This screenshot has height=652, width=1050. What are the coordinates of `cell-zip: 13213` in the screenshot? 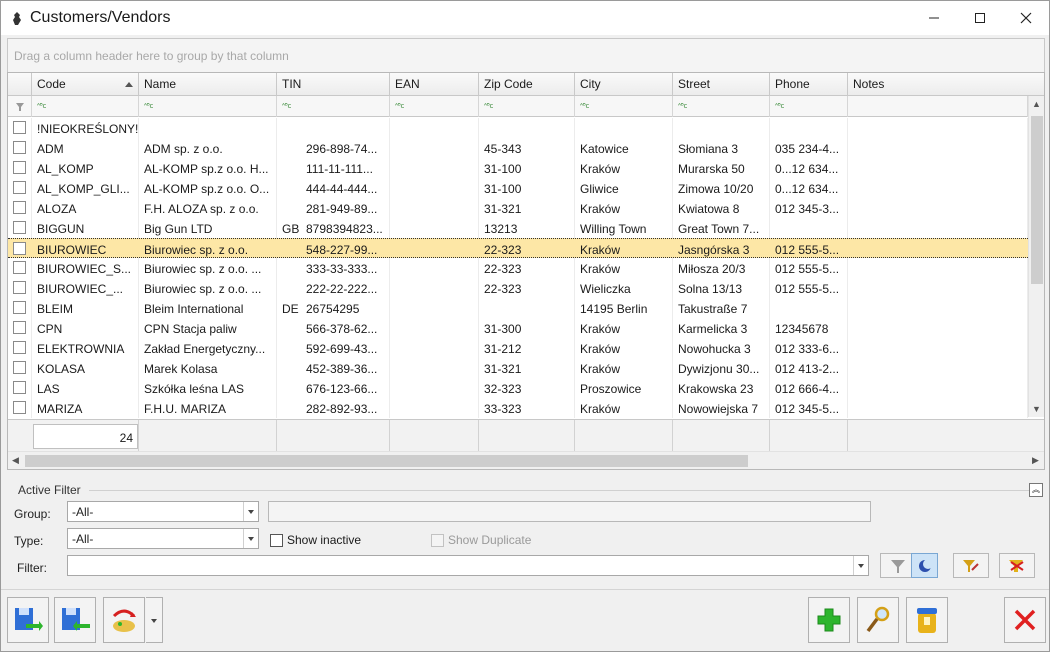 It's located at (527, 228).